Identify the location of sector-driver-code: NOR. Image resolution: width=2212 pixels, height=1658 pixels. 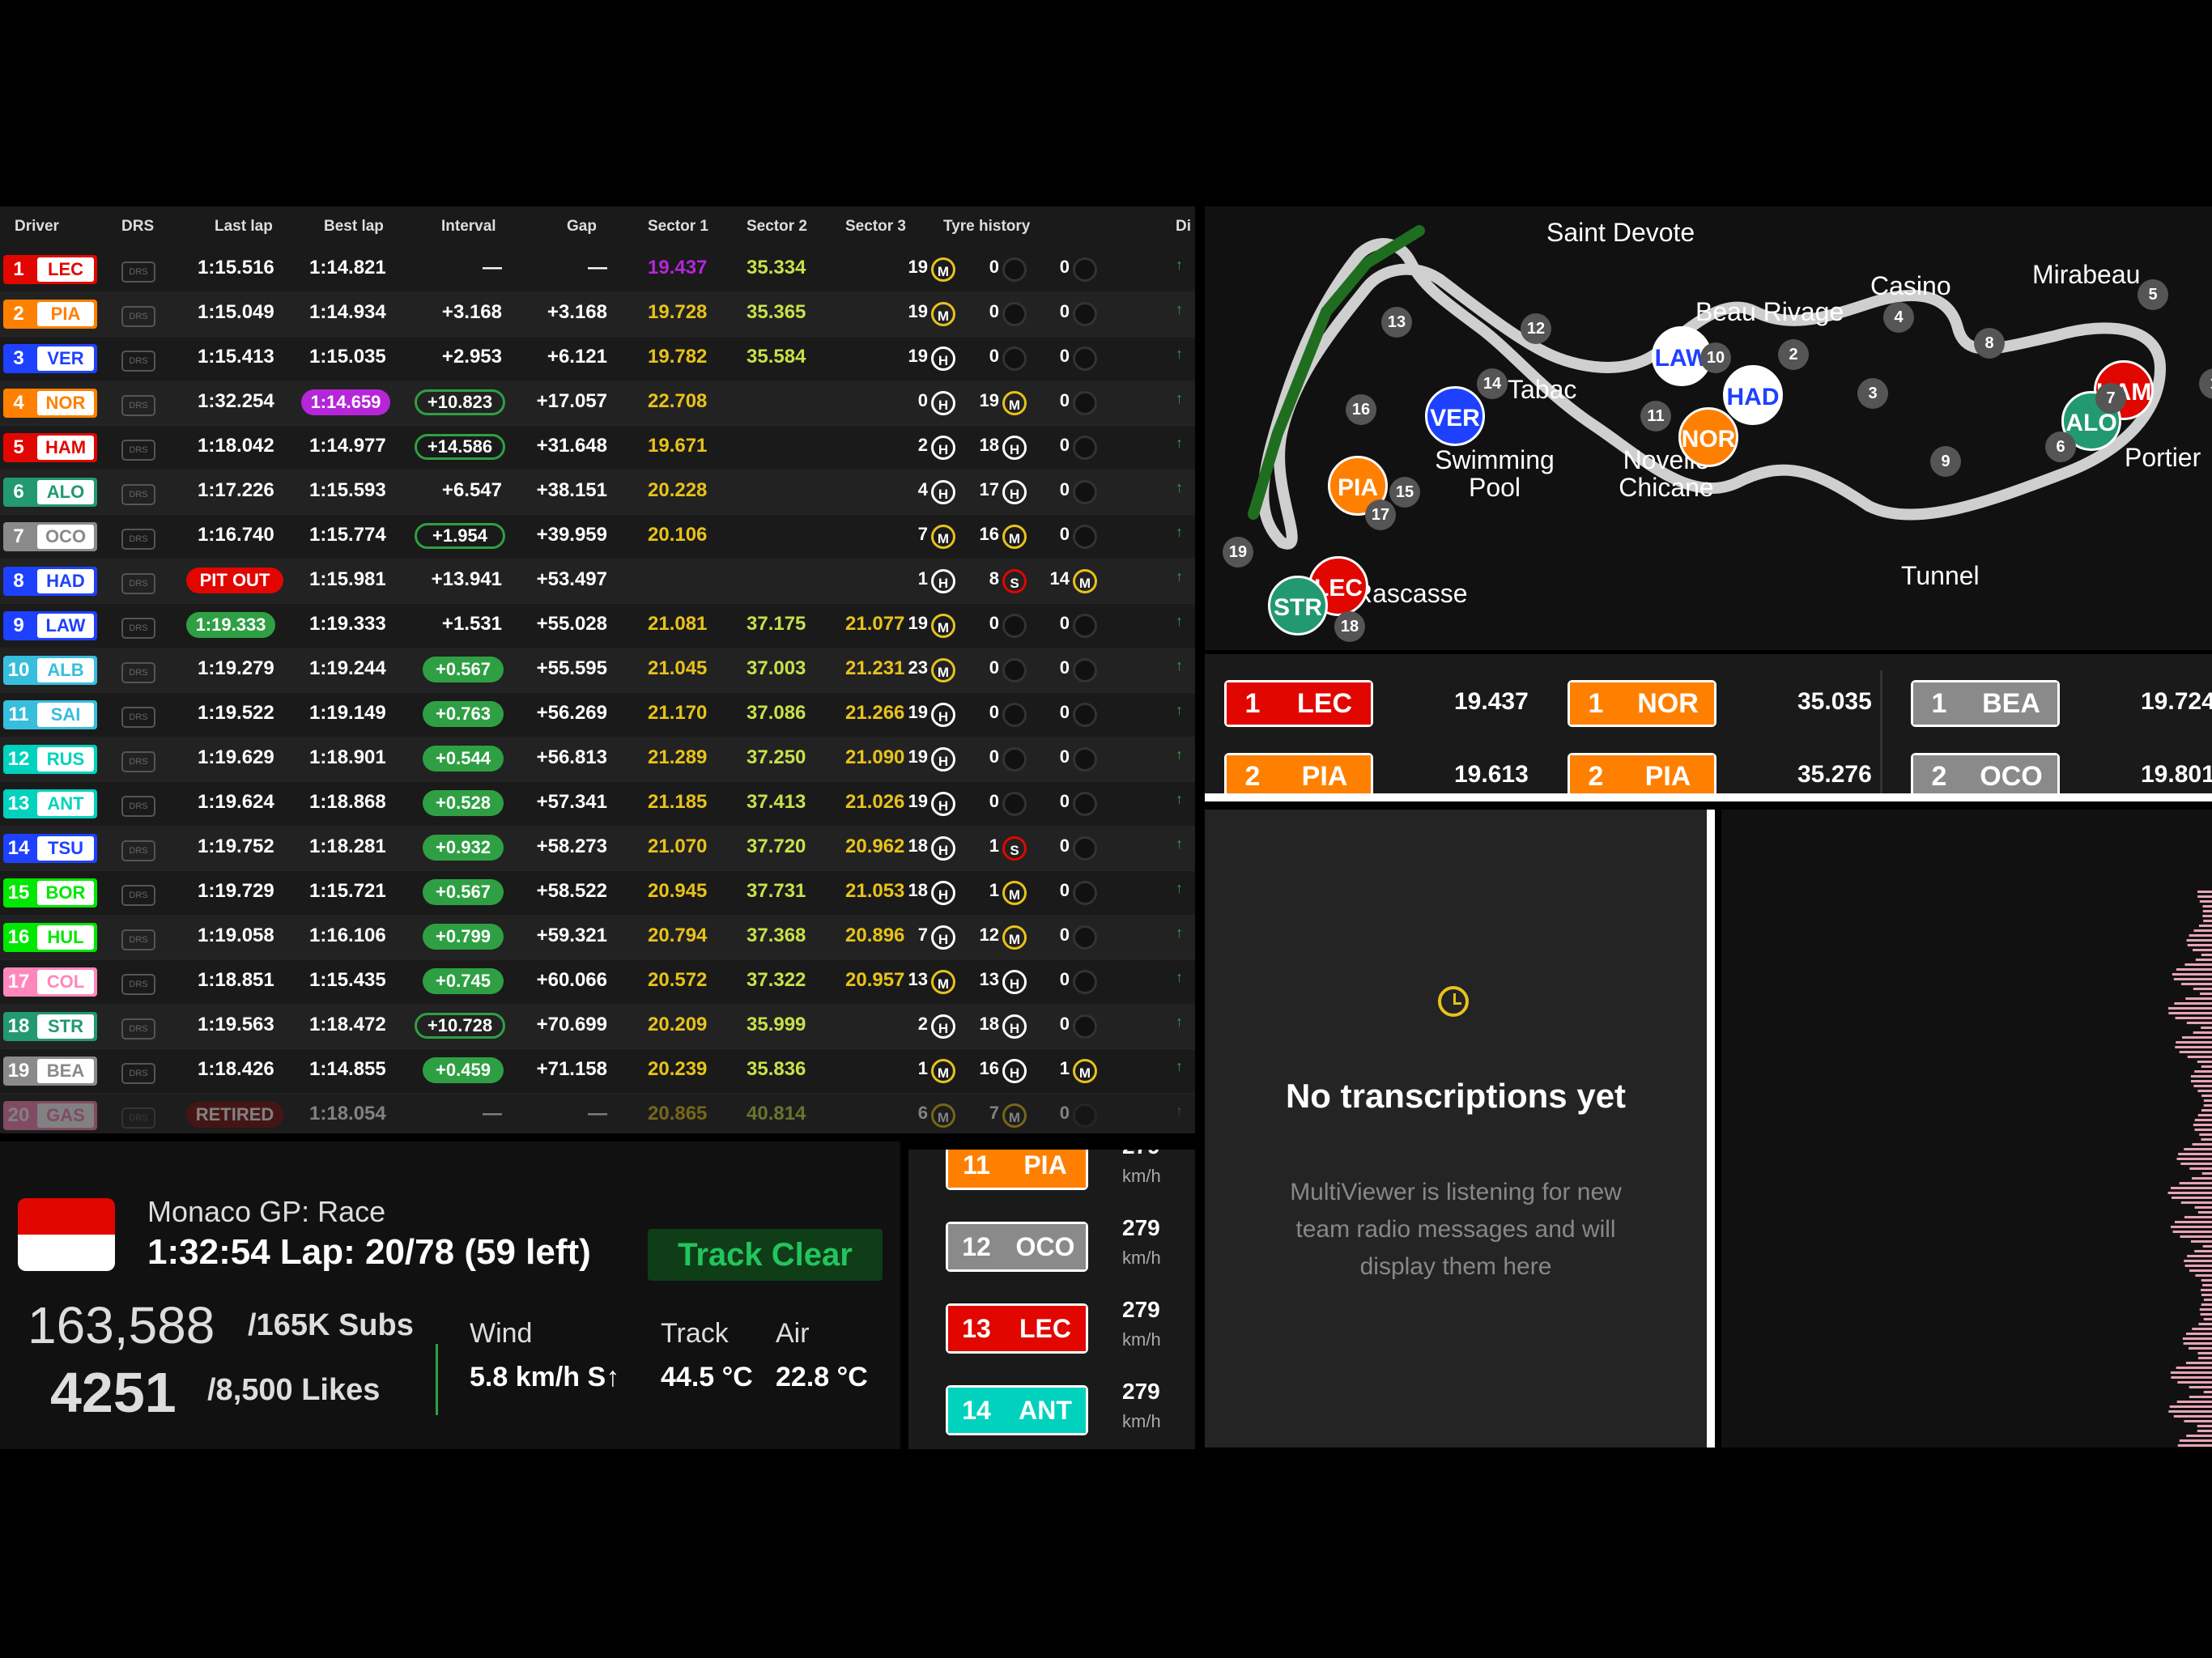
(1668, 703).